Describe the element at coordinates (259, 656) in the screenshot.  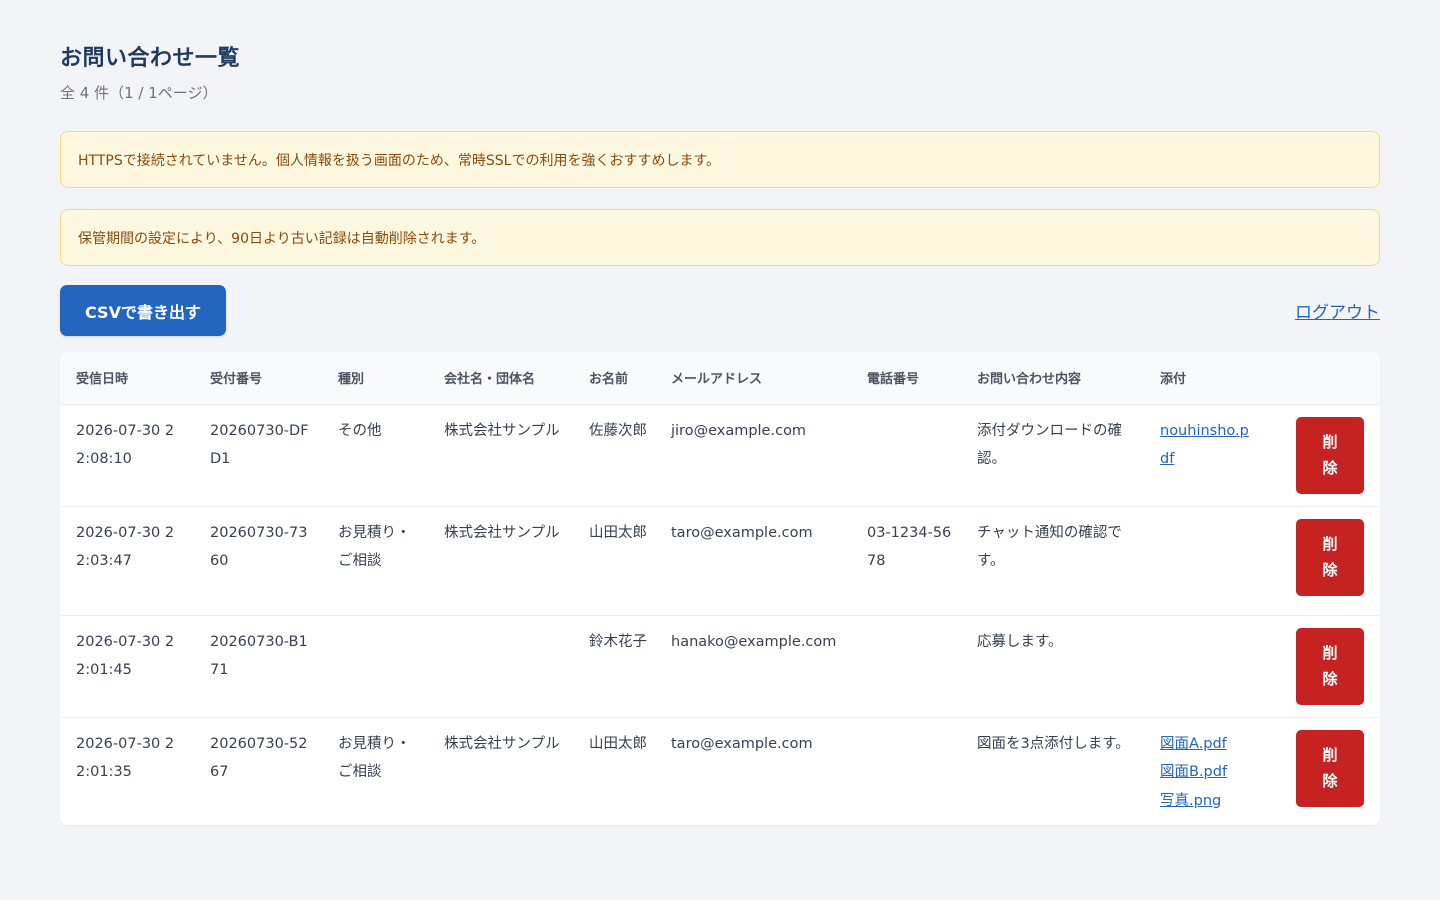
I see `cell-receipt: 20260730-B171` at that location.